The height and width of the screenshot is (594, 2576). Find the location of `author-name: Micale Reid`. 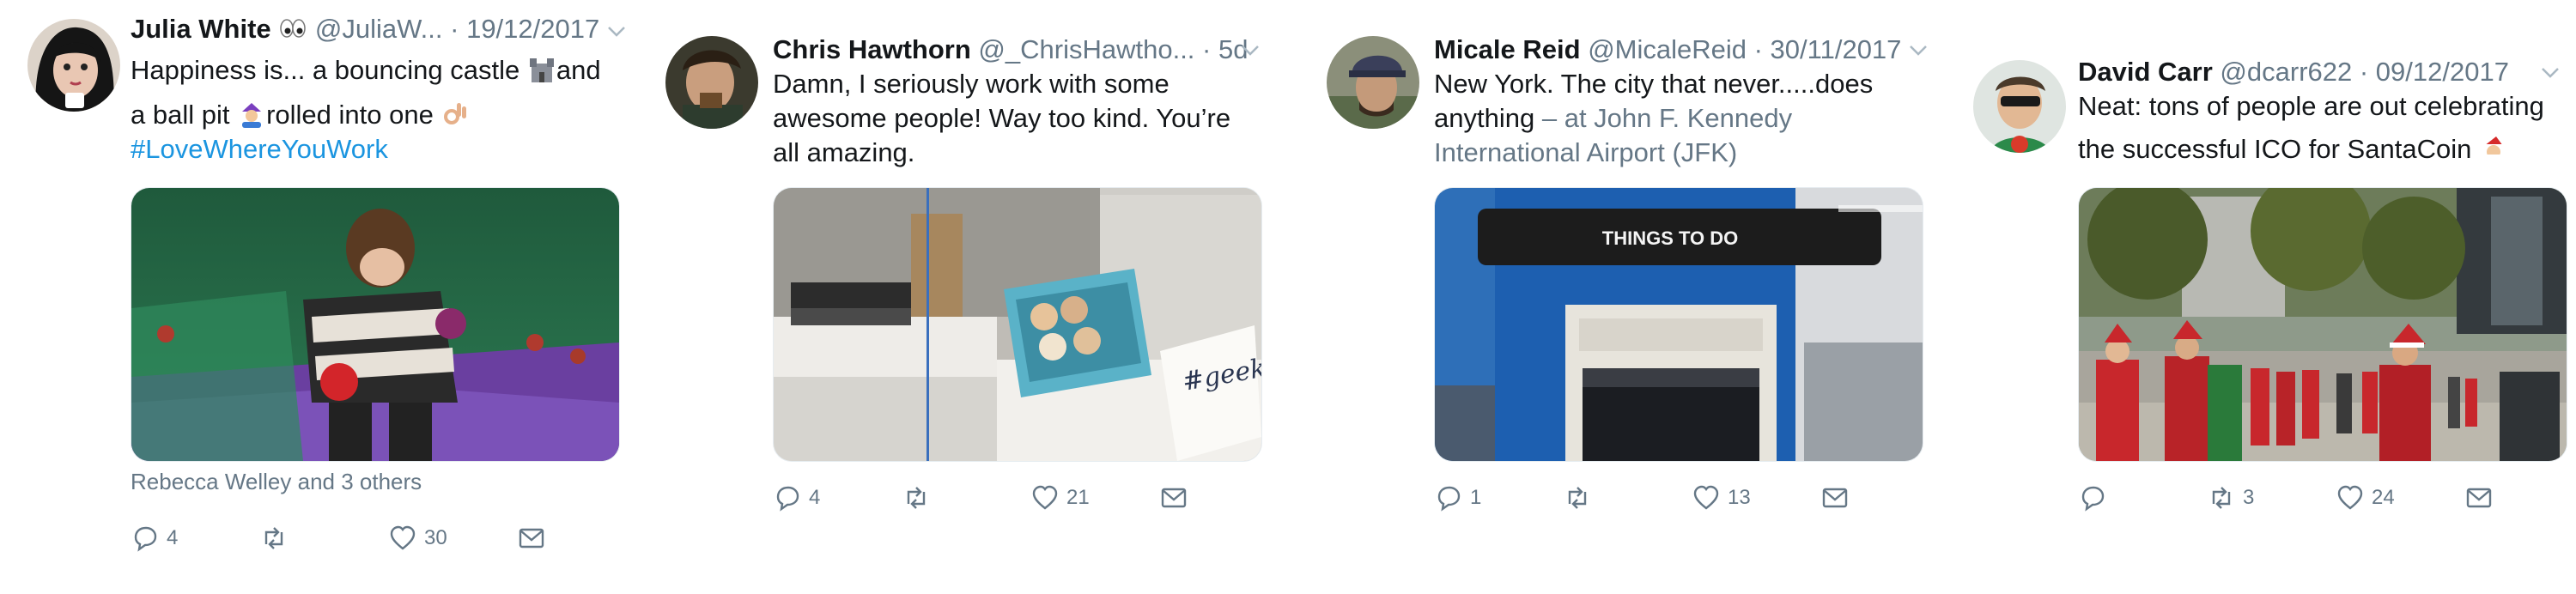

author-name: Micale Reid is located at coordinates (1507, 49).